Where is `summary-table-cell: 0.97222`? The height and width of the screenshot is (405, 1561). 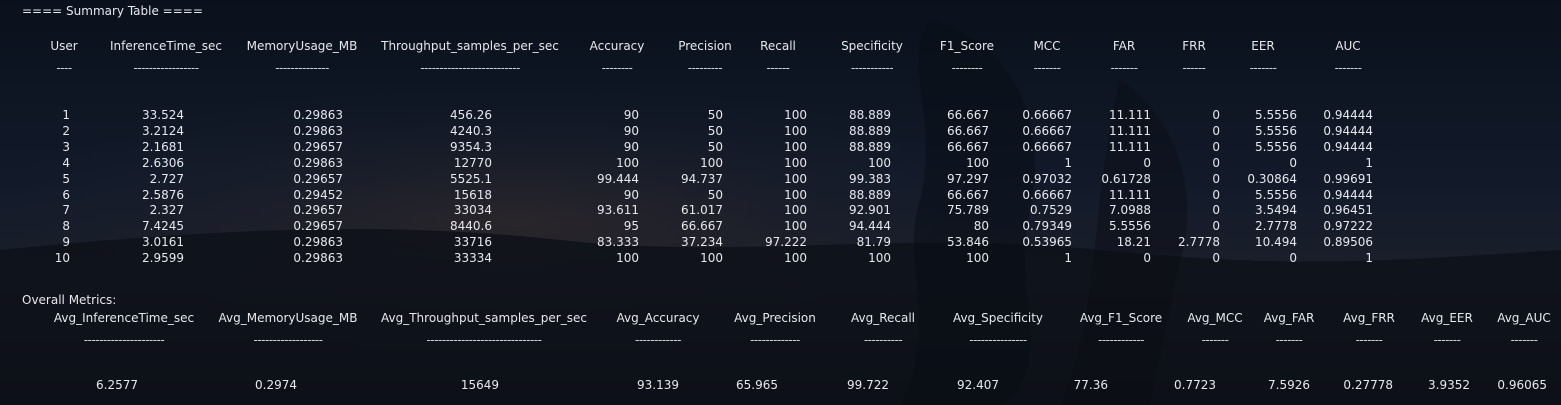 summary-table-cell: 0.97222 is located at coordinates (1348, 226).